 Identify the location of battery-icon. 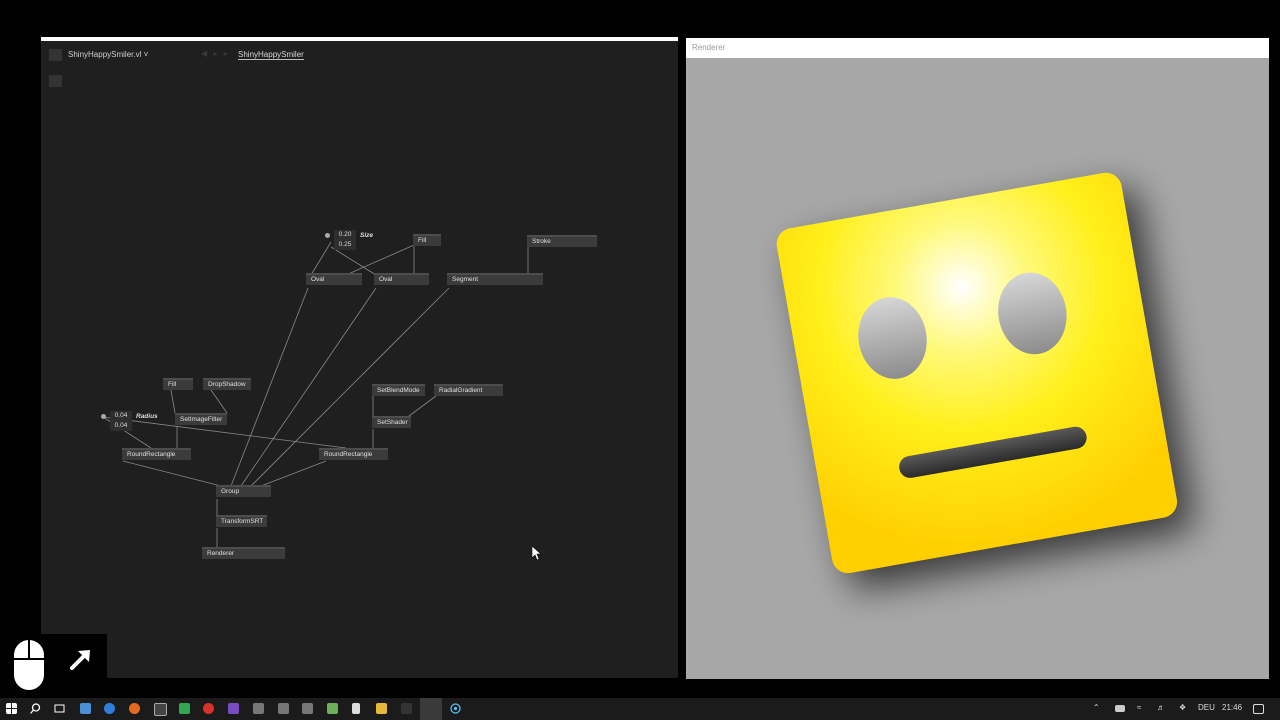
(1120, 708).